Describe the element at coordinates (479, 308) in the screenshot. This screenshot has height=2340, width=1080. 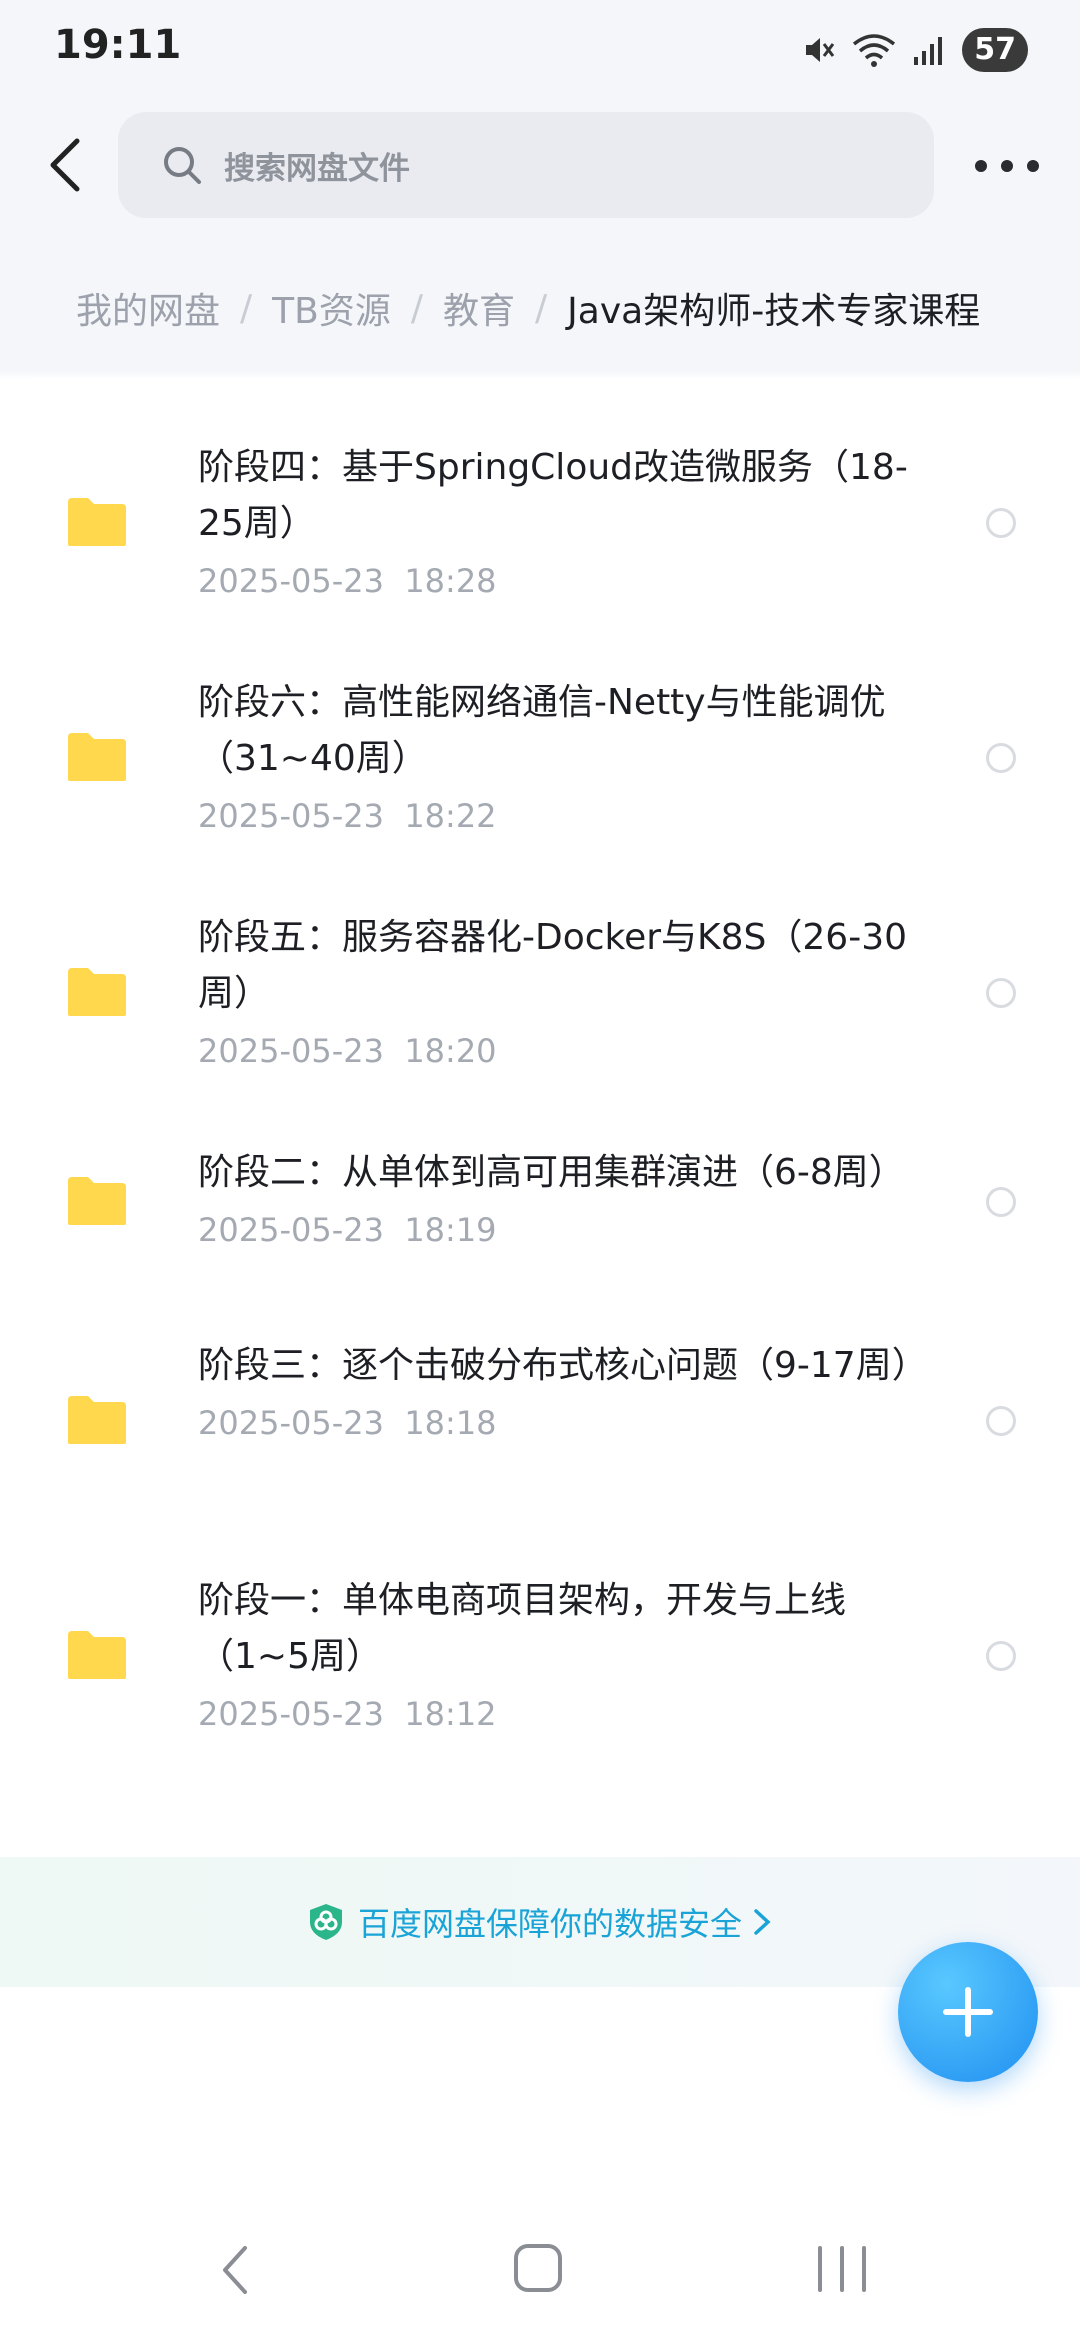
I see `breadcrumb-item-education: 教育` at that location.